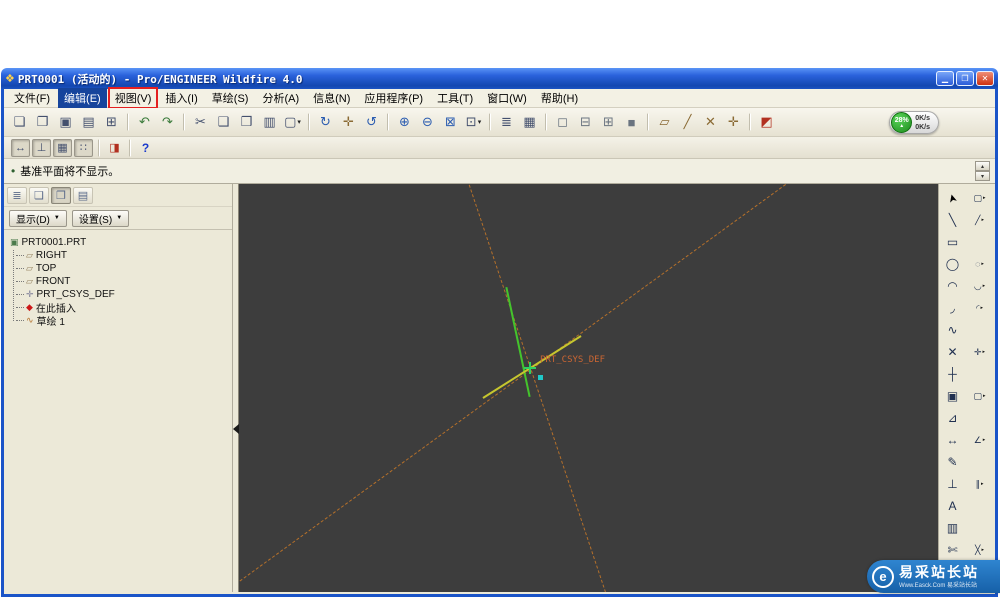 The width and height of the screenshot is (1000, 597). I want to click on save-file-icon: ▣, so click(65, 122).